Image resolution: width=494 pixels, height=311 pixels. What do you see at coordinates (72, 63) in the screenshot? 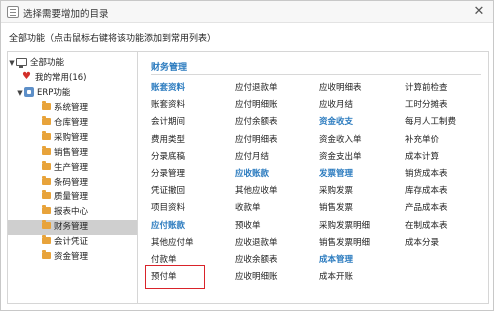
I see `tree-node-root: ▼ 全部功能` at bounding box center [72, 63].